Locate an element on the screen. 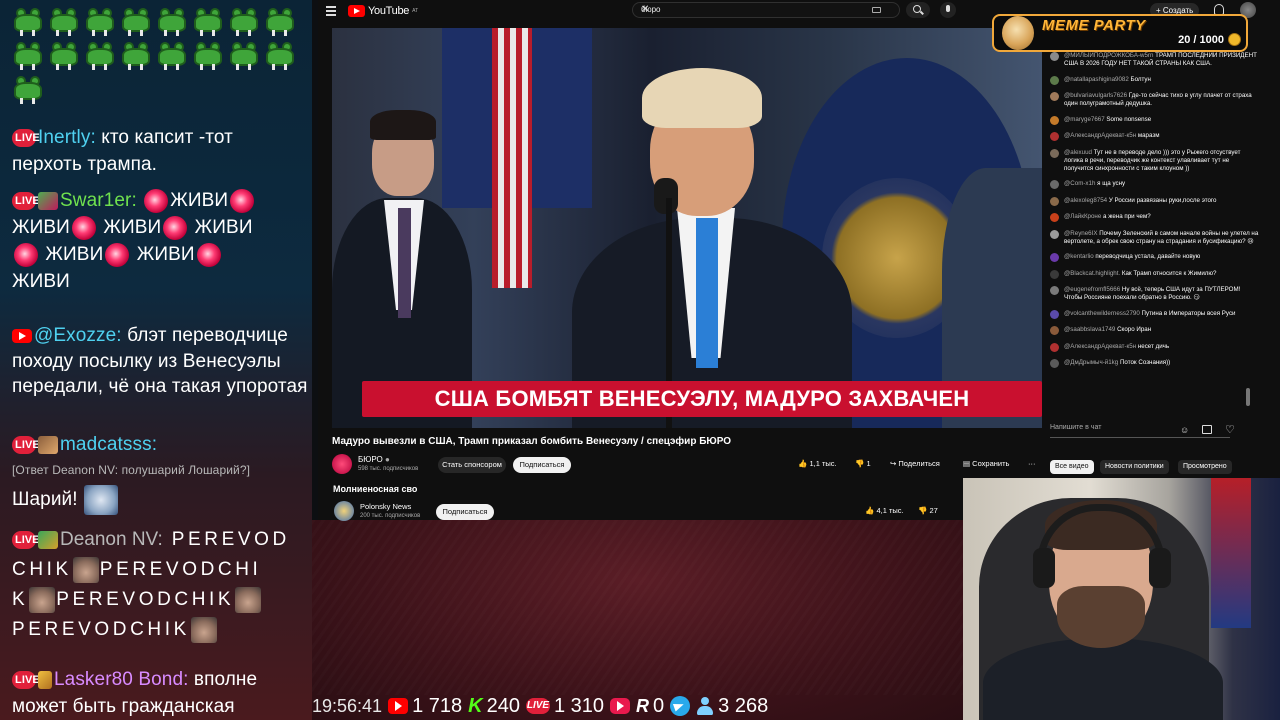  search-input: бюро ✕ is located at coordinates (766, 10).